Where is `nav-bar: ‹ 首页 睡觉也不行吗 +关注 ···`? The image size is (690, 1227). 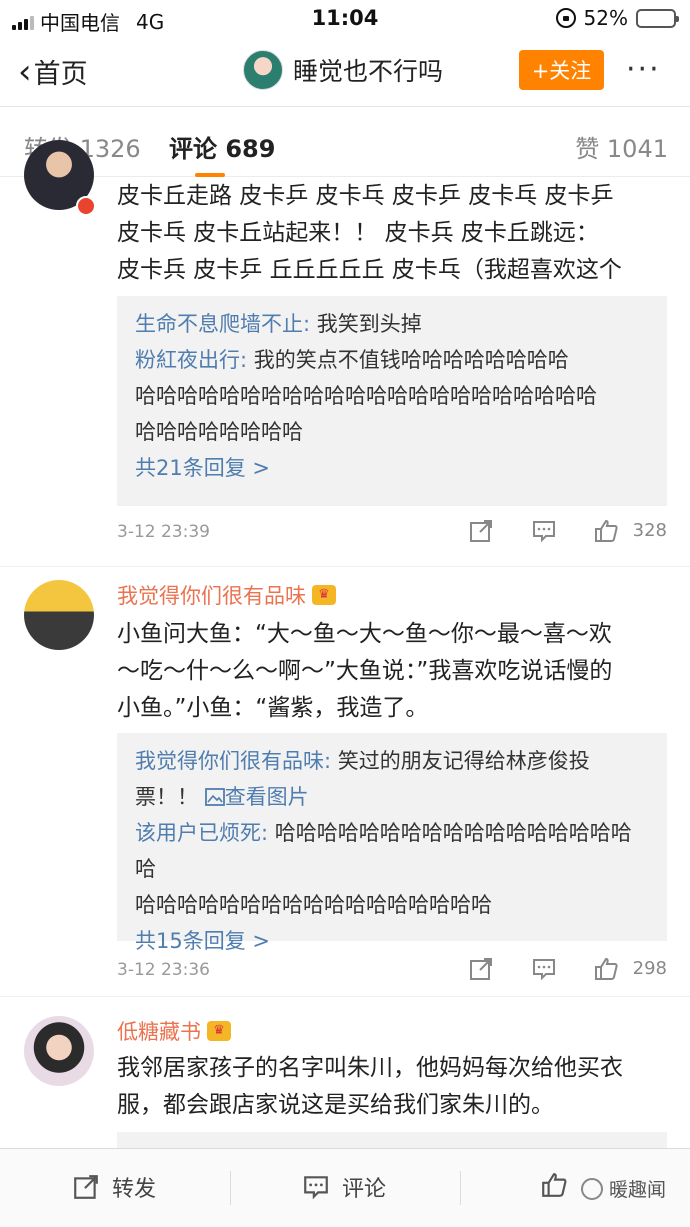
nav-bar: ‹ 首页 睡觉也不行吗 +关注 ··· is located at coordinates (345, 72).